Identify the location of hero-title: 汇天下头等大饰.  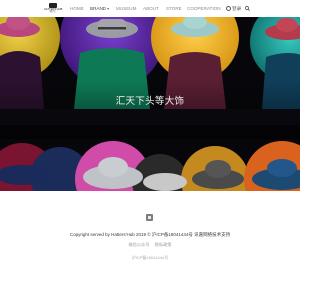
(150, 101).